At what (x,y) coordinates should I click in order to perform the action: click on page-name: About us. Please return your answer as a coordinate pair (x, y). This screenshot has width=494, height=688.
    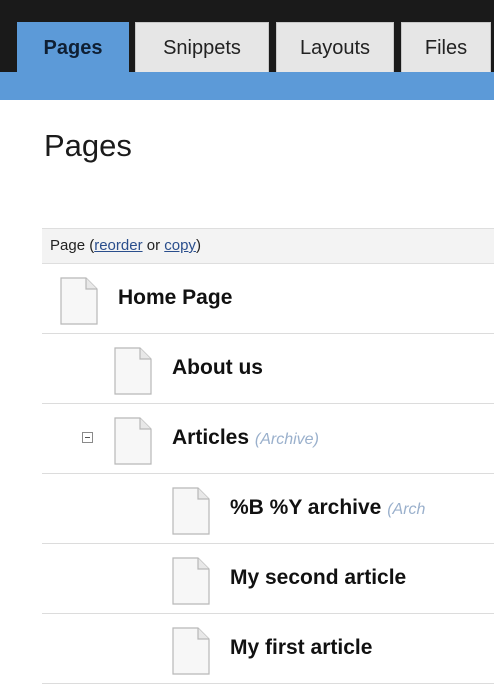
    Looking at the image, I should click on (217, 368).